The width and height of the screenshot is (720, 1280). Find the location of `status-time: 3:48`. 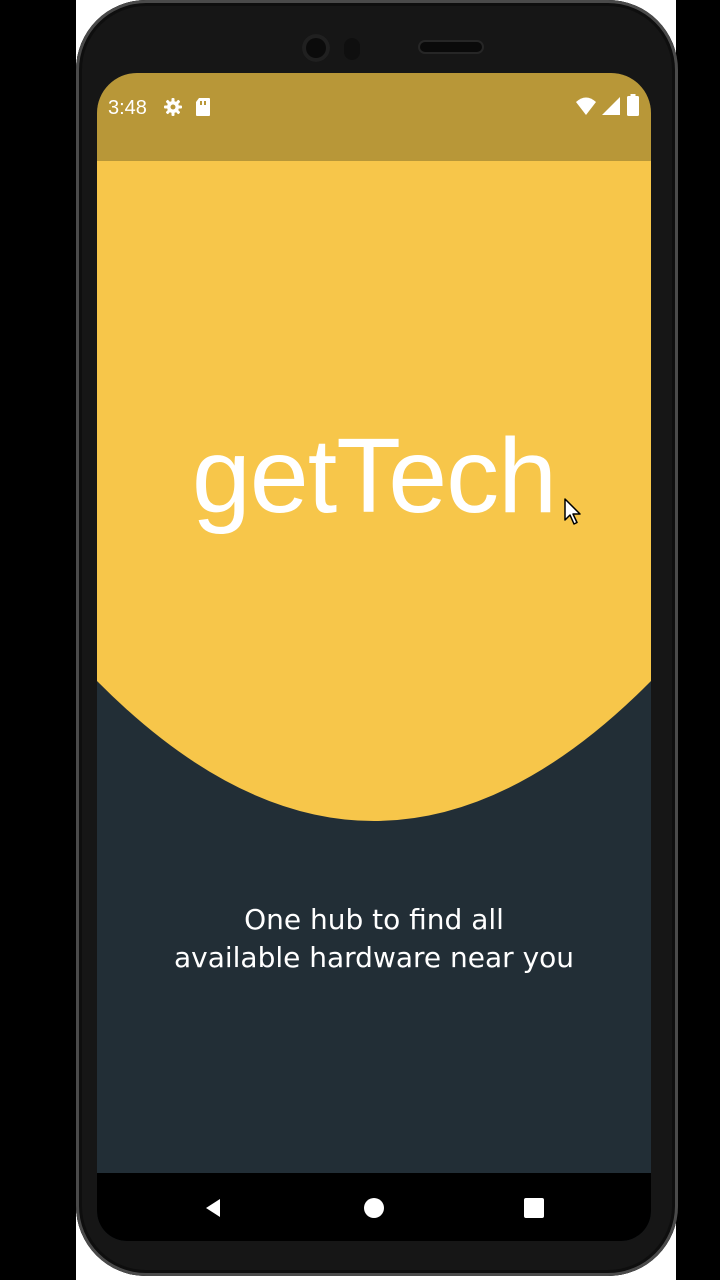

status-time: 3:48 is located at coordinates (127, 108).